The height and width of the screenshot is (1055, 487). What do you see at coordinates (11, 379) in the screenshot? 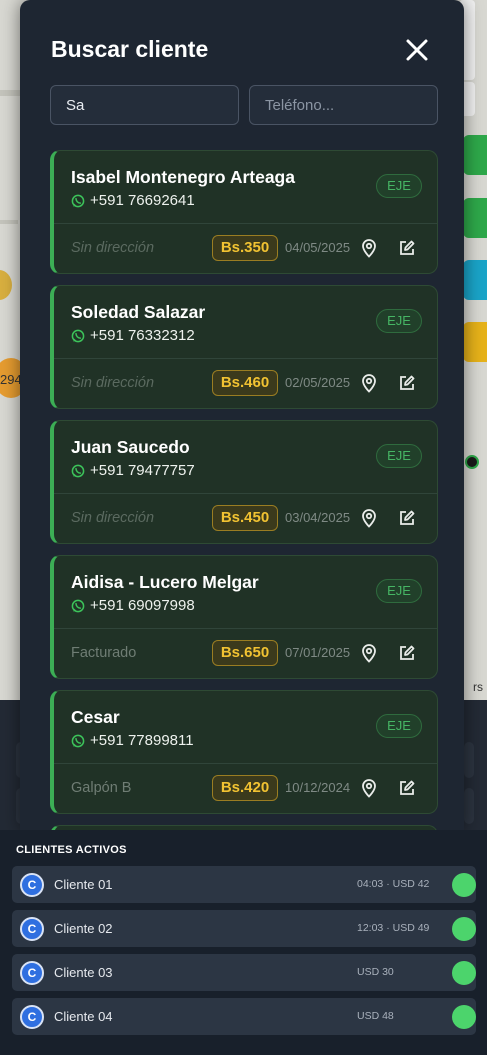
I see `map-number-label: 294` at bounding box center [11, 379].